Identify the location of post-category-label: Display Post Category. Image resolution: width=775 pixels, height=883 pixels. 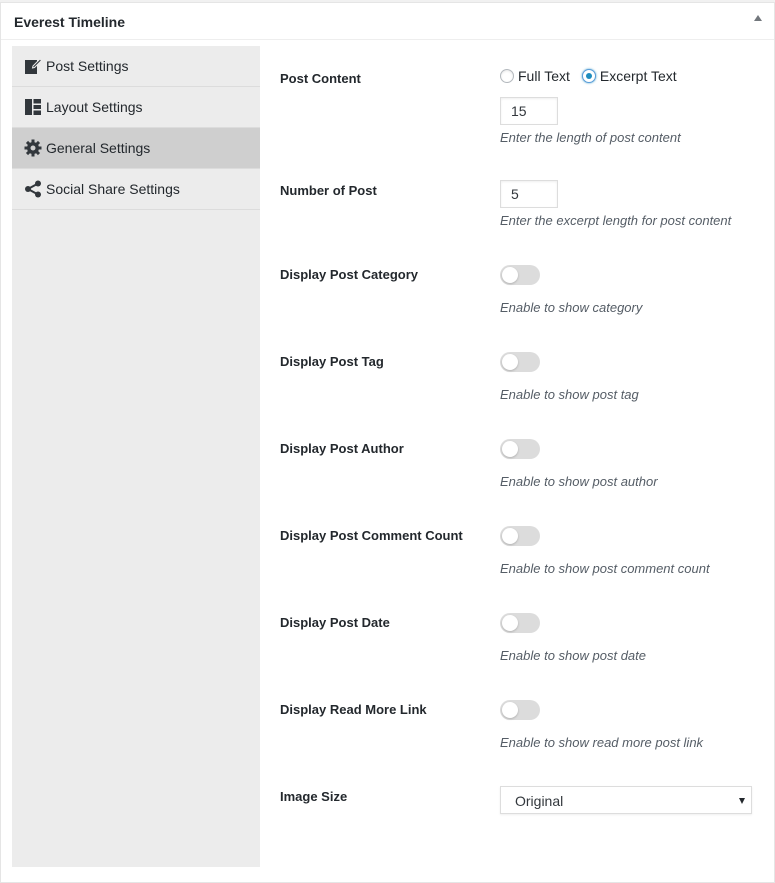
(349, 274).